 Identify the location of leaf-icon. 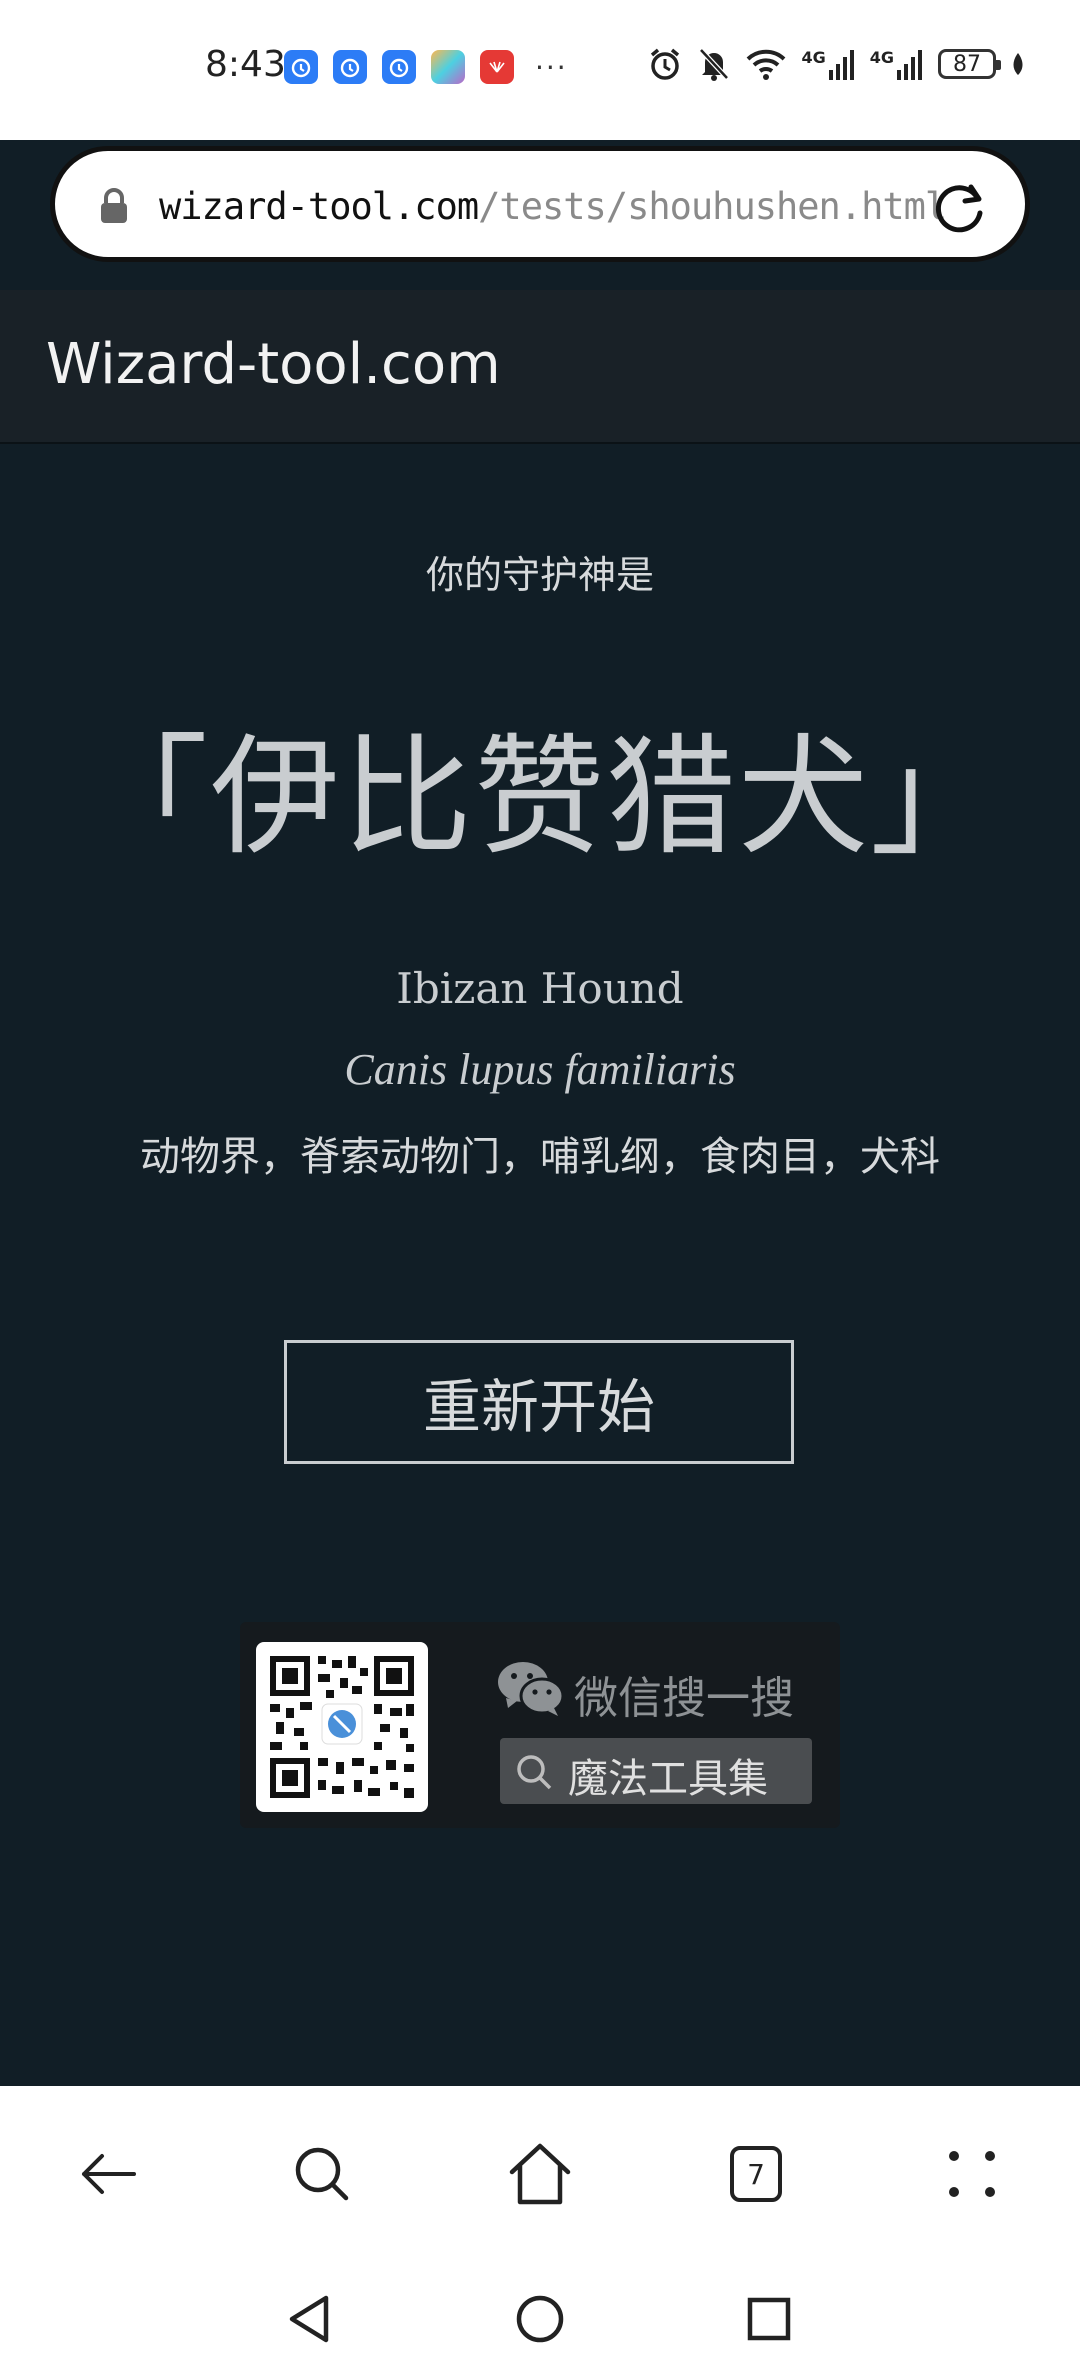
(1018, 64).